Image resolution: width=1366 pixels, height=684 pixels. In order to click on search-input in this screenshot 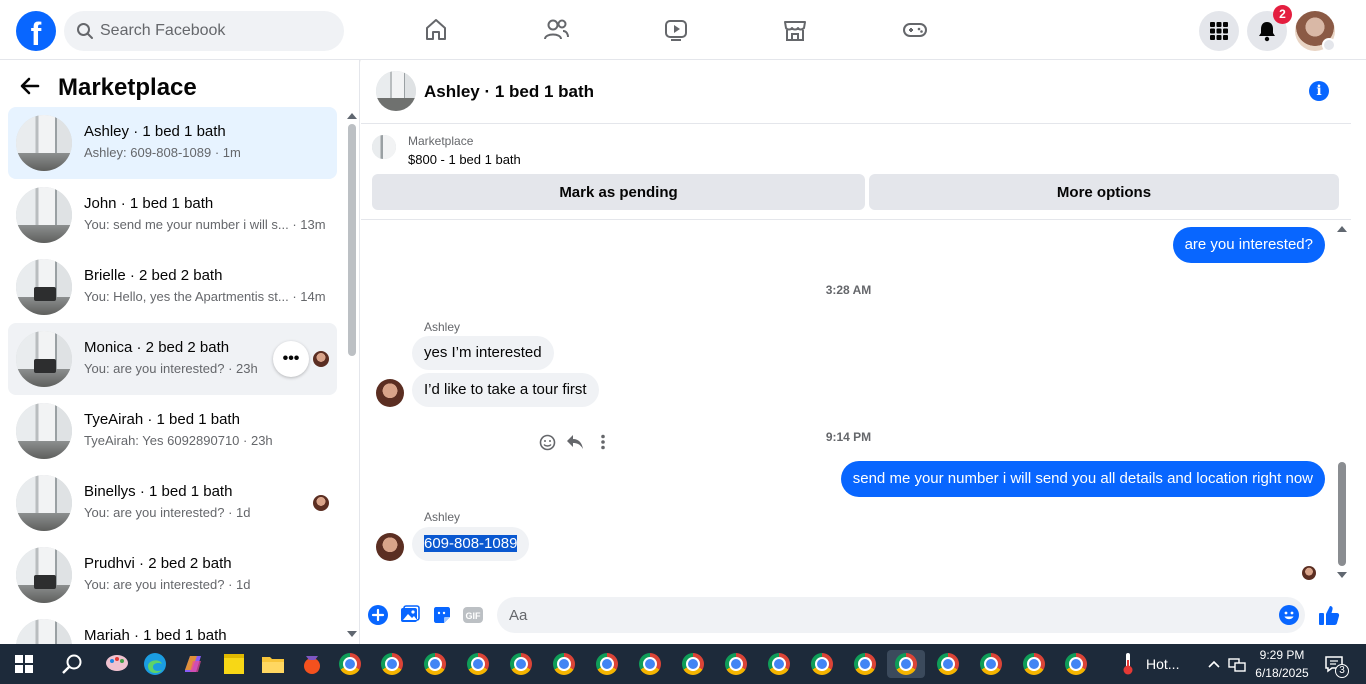, I will do `click(215, 31)`.